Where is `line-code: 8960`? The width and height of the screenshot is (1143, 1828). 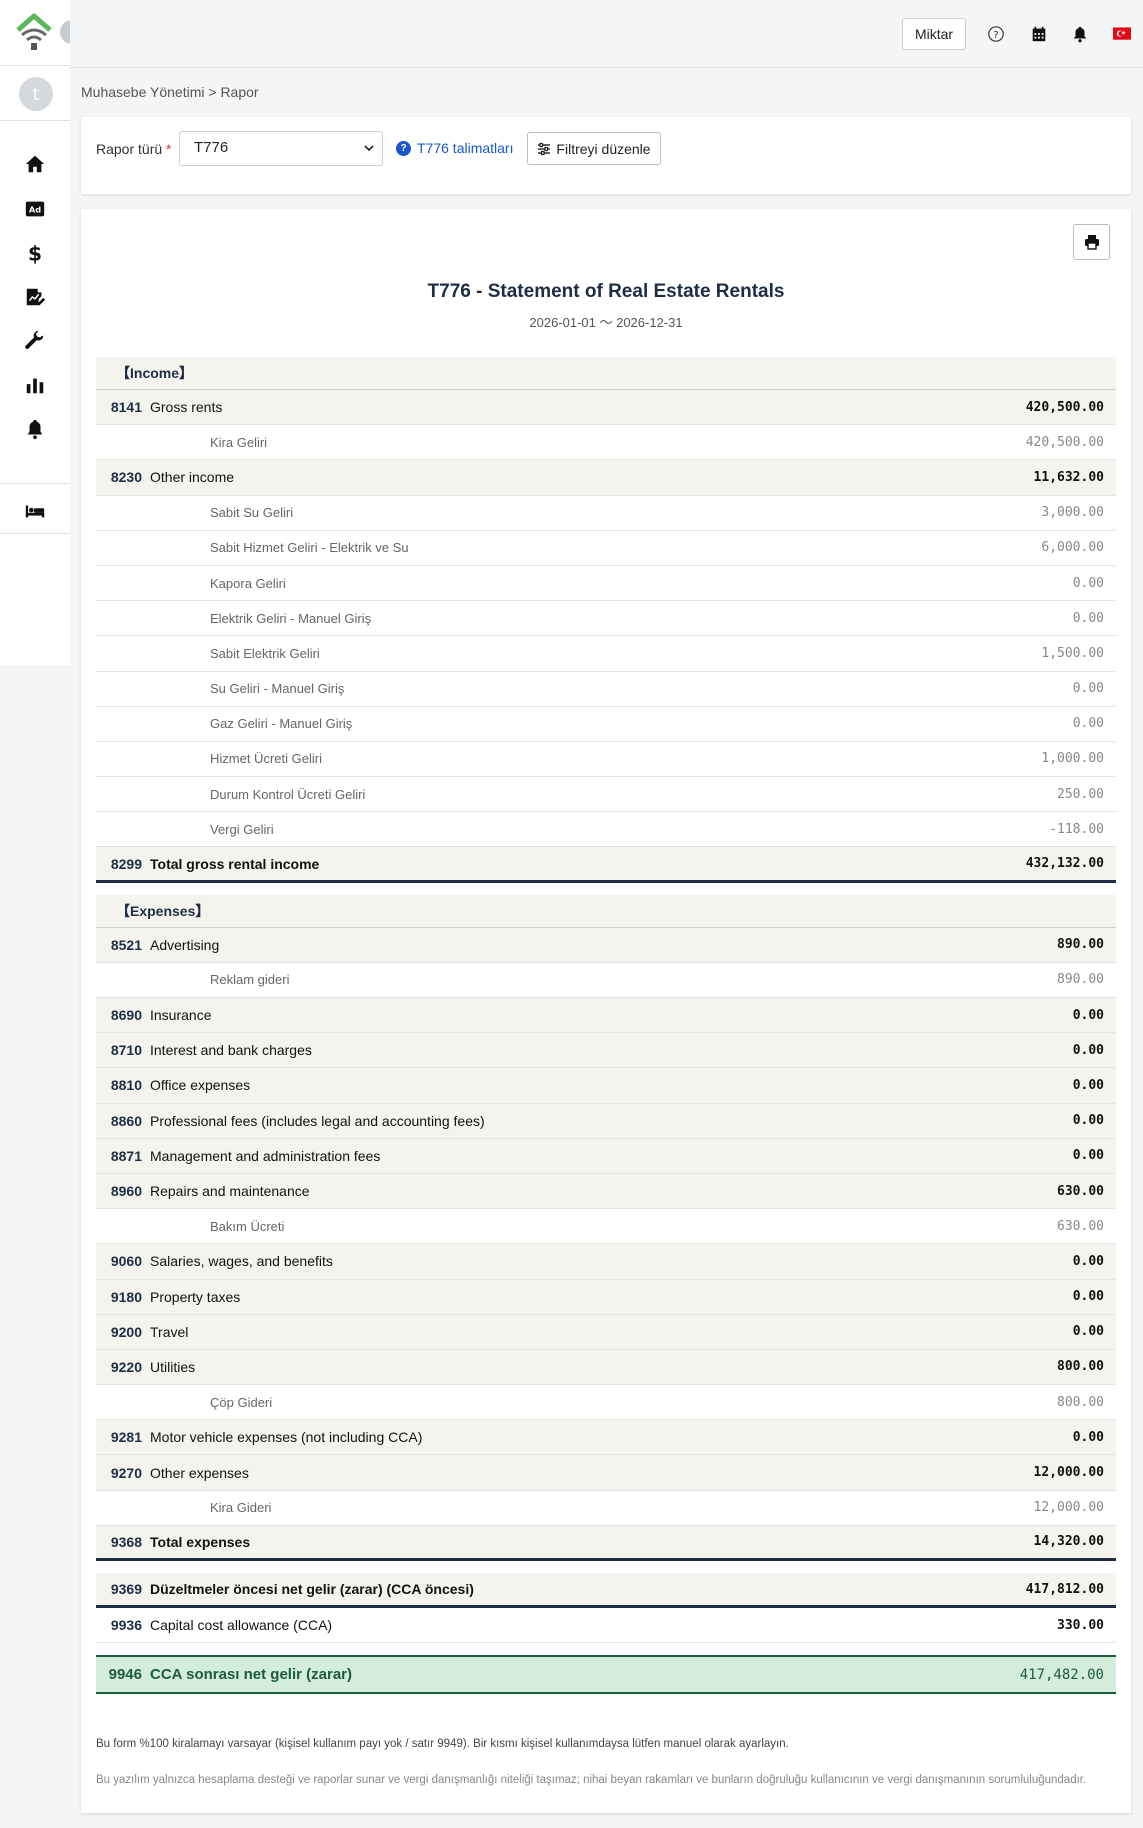 line-code: 8960 is located at coordinates (126, 1191).